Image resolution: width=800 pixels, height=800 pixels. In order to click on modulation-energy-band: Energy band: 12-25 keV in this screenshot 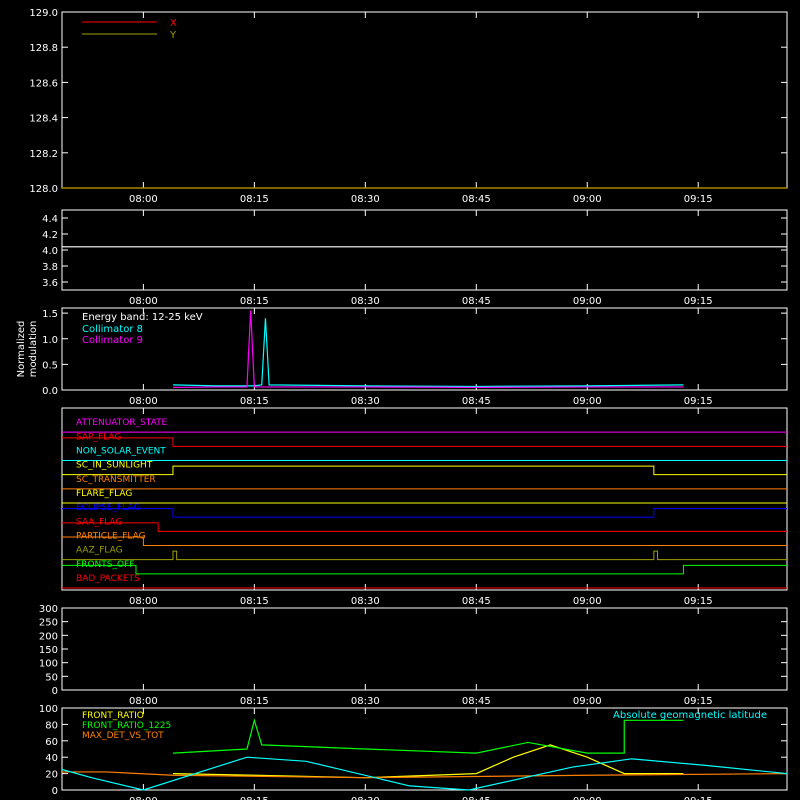, I will do `click(142, 317)`.